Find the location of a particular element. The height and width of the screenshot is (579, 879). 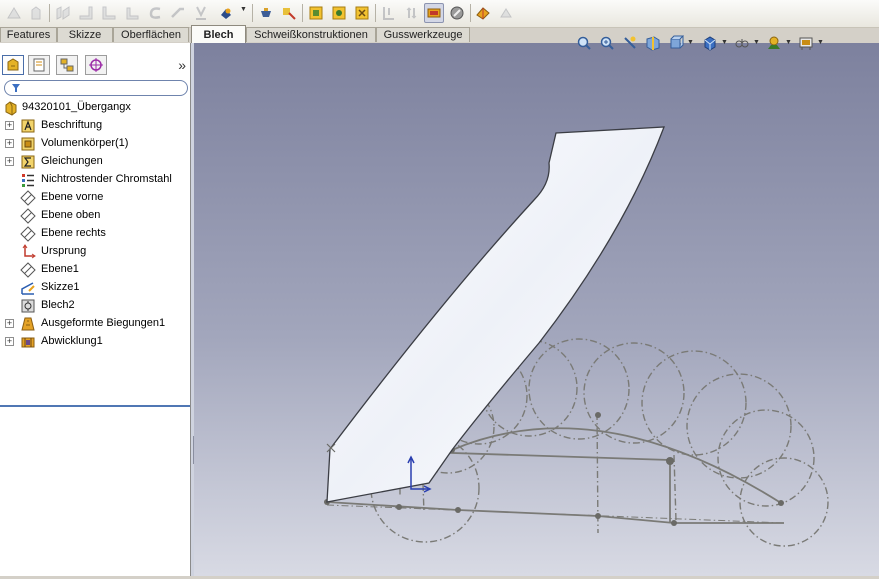

tab-surfaces: Oberflächen is located at coordinates (151, 34).